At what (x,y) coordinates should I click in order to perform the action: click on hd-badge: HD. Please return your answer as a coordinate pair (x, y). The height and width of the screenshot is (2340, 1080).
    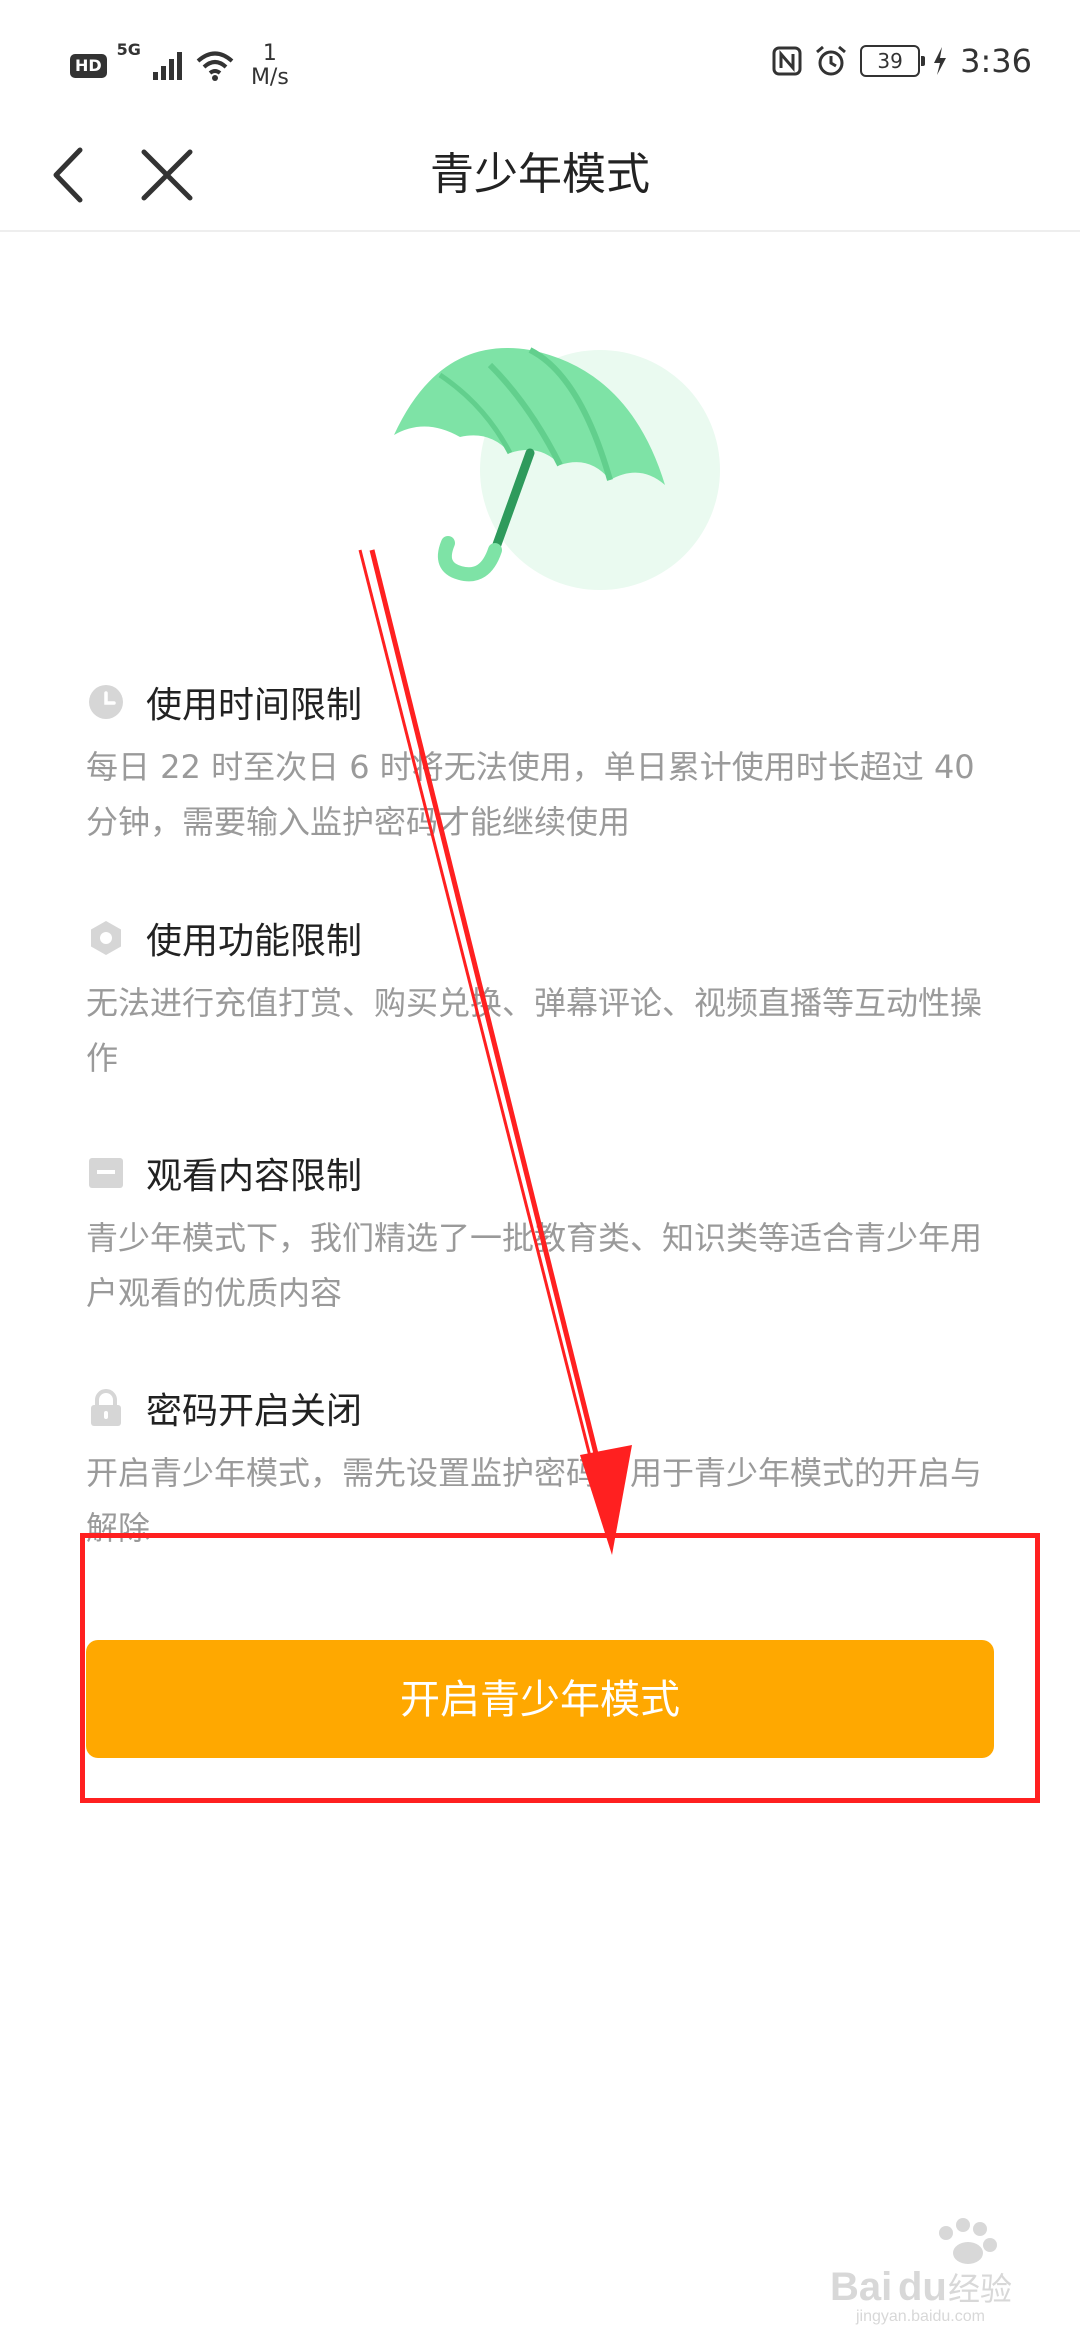
    Looking at the image, I should click on (88, 66).